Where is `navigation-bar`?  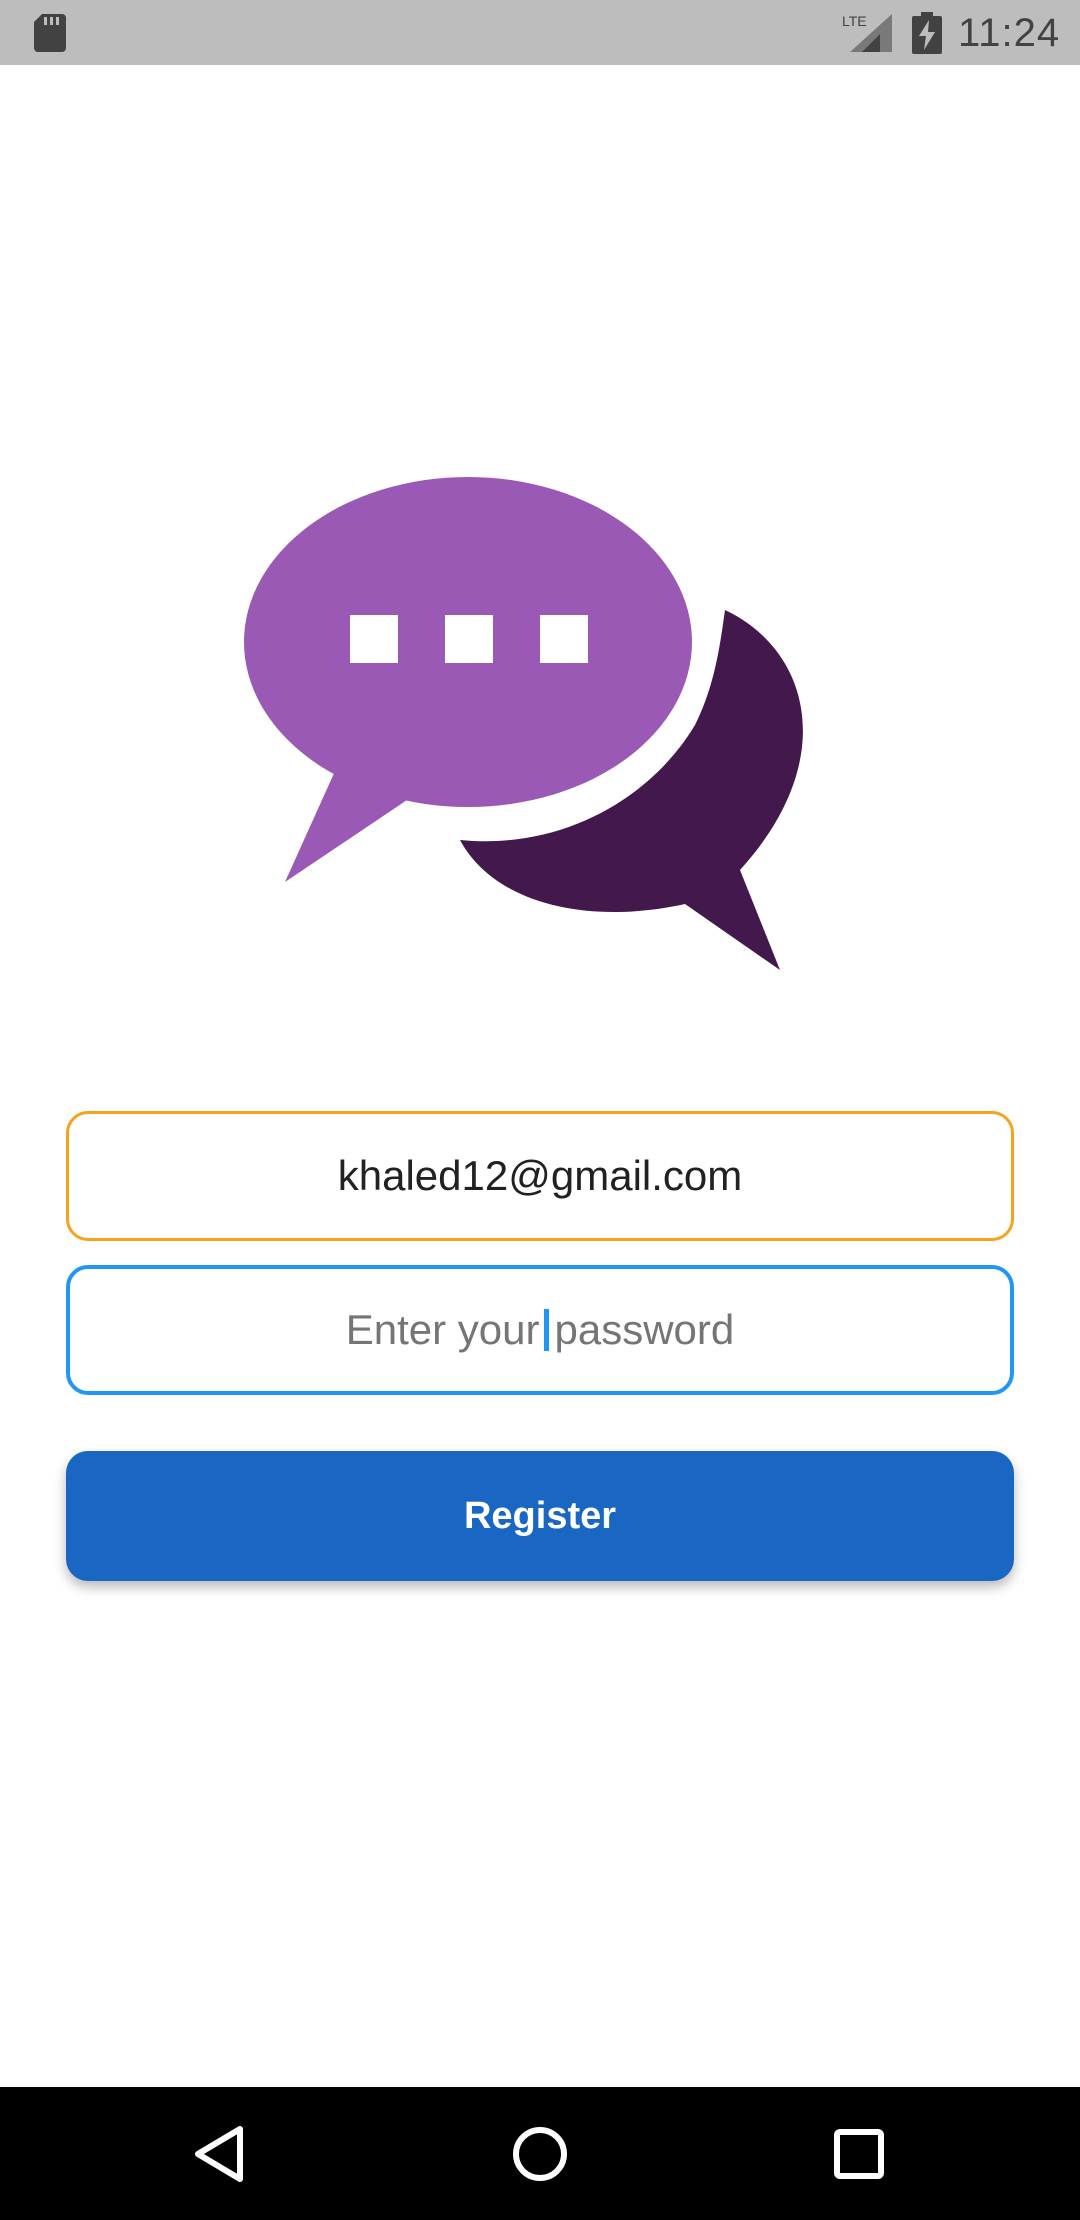 navigation-bar is located at coordinates (540, 2153).